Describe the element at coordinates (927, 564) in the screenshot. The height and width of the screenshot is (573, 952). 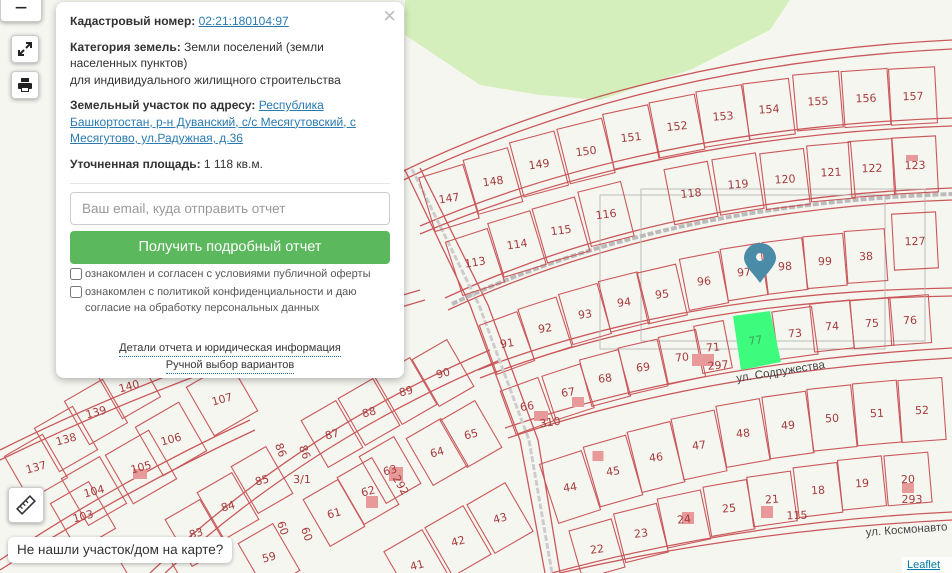
I see `attribution-link: Leaflet` at that location.